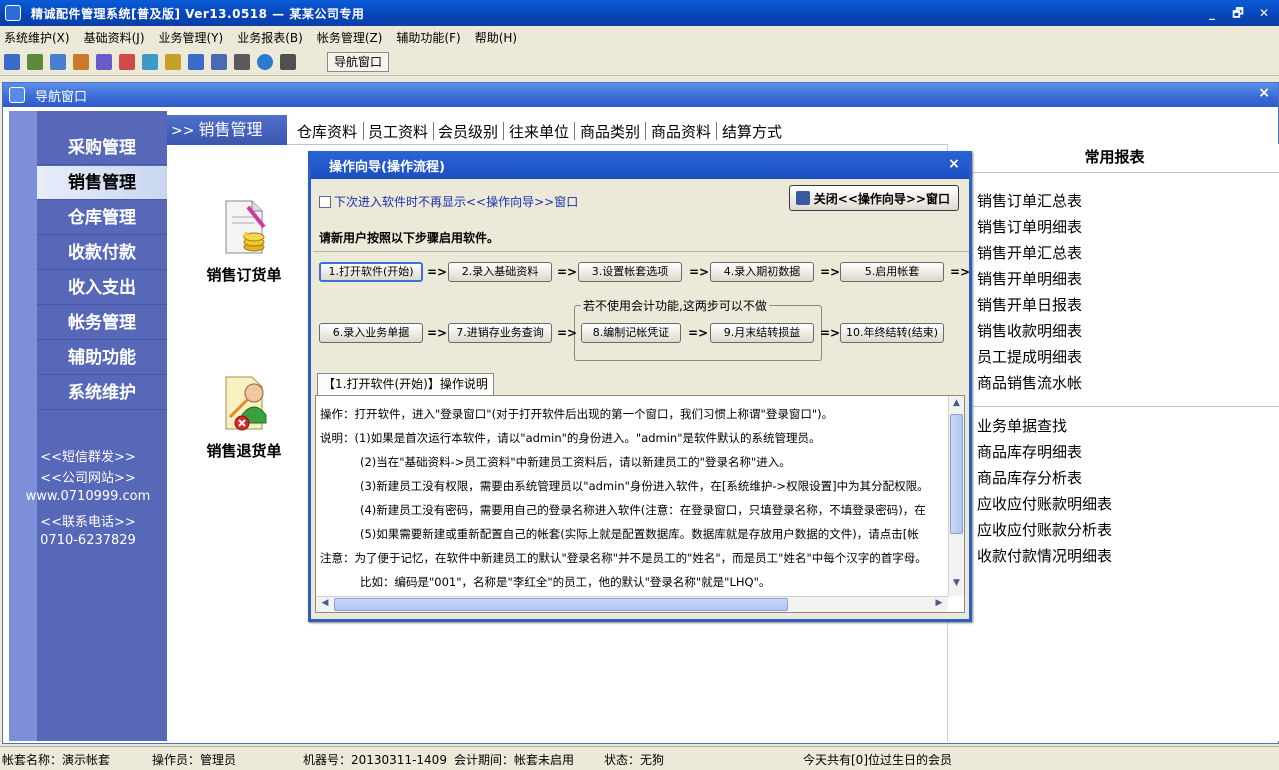 This screenshot has width=1279, height=770. What do you see at coordinates (1264, 93) in the screenshot?
I see `nav-window-close-button: ×` at bounding box center [1264, 93].